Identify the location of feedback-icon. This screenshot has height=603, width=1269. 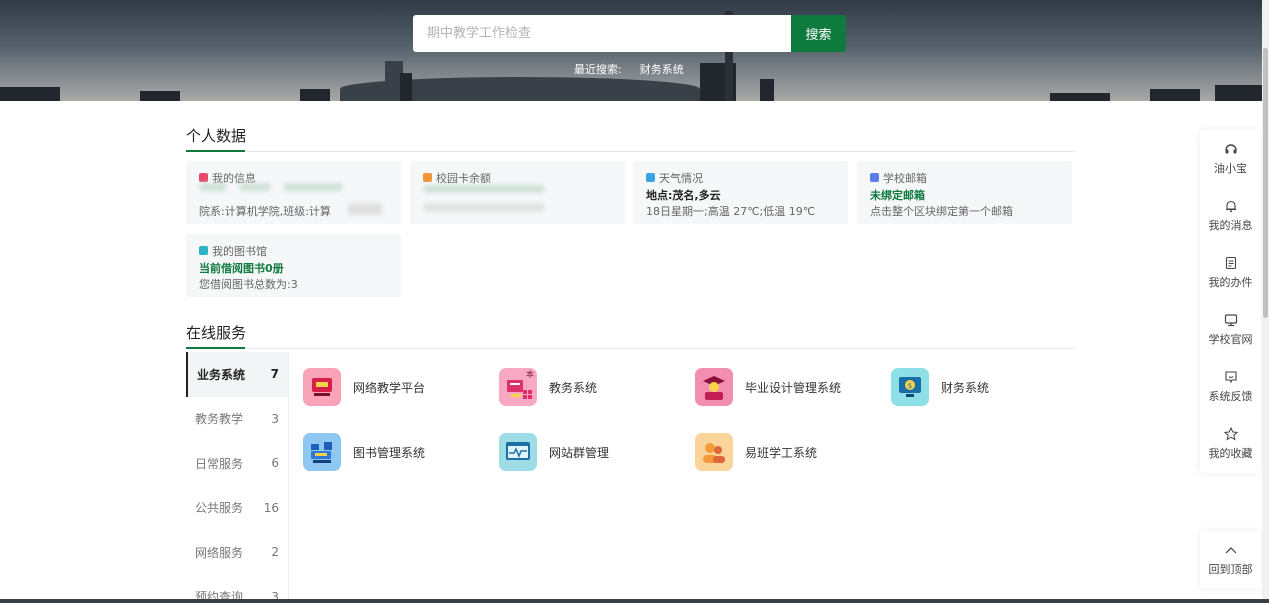
(1231, 377).